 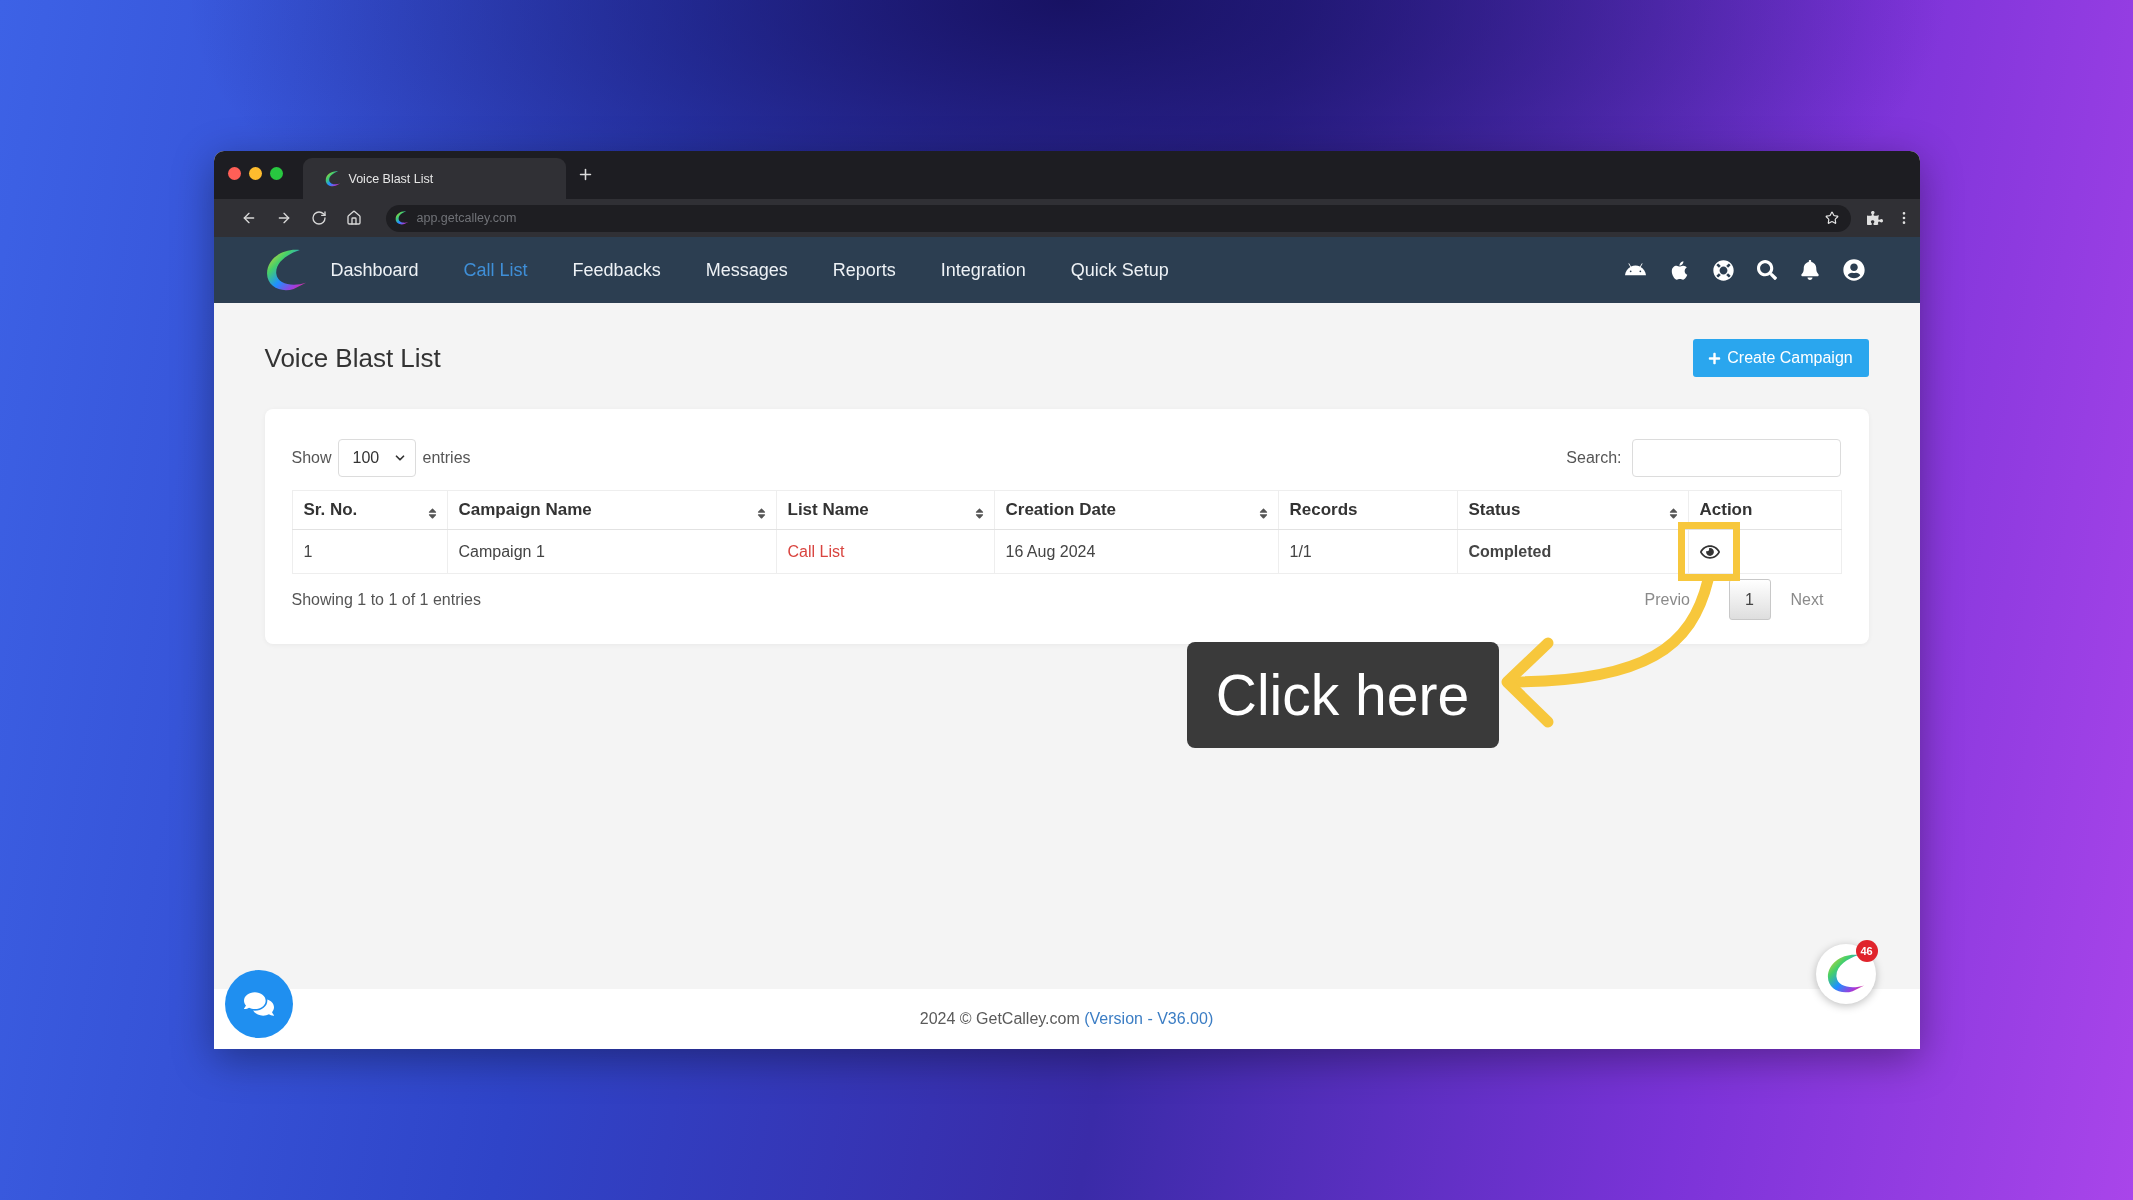 What do you see at coordinates (352, 358) in the screenshot?
I see `page-title: Voice Blast List` at bounding box center [352, 358].